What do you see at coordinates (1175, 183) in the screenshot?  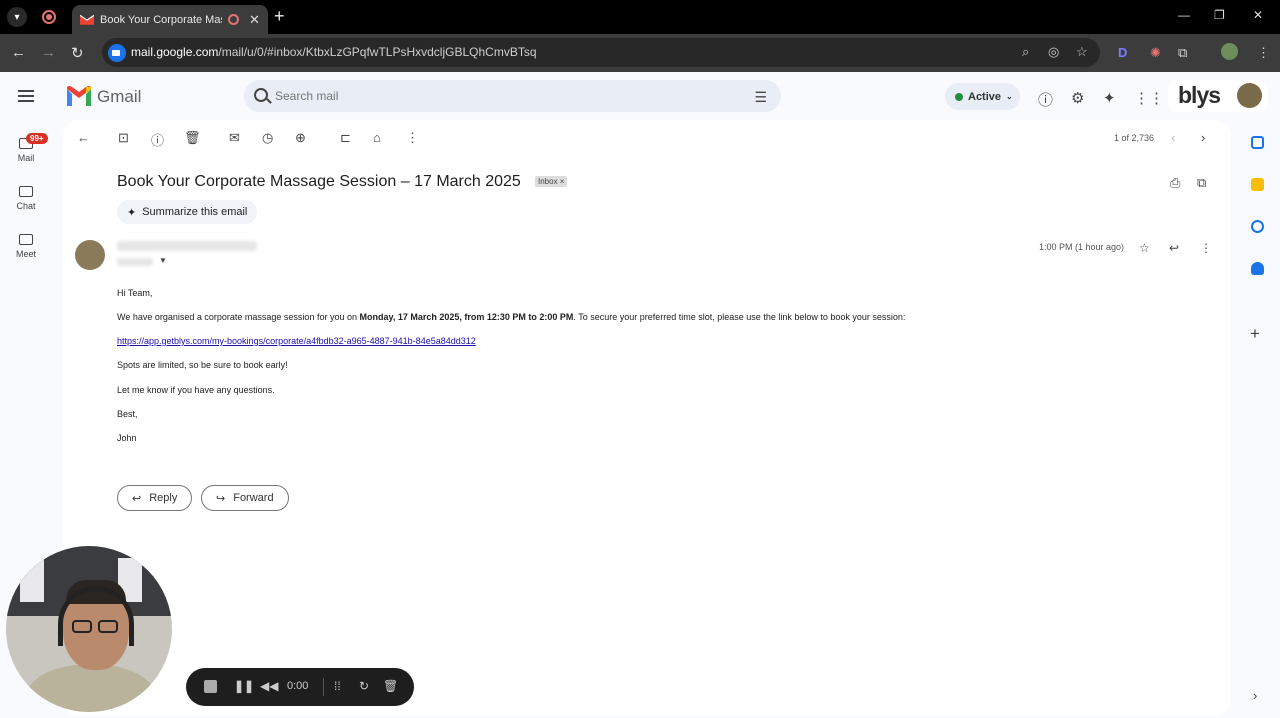 I see `print-icon: ⎙` at bounding box center [1175, 183].